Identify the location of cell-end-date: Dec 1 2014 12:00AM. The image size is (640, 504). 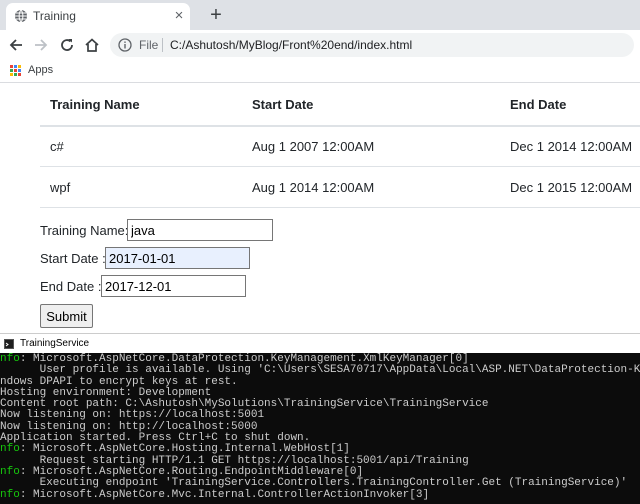
(571, 146).